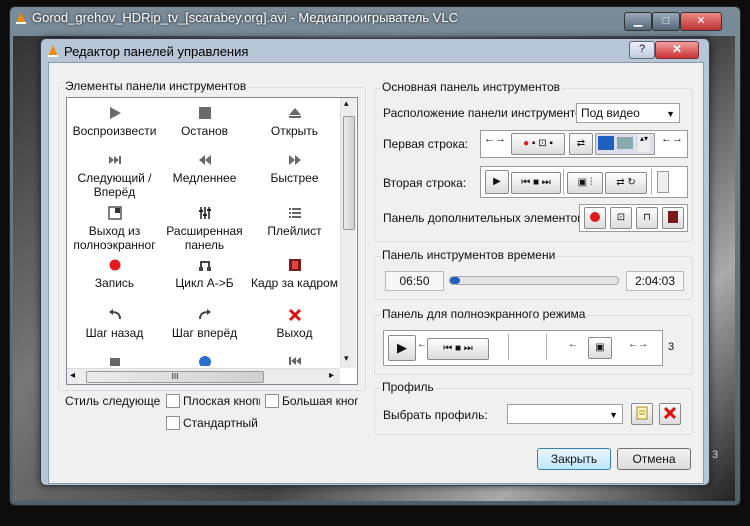  What do you see at coordinates (663, 182) in the screenshot?
I see `volume-widget` at bounding box center [663, 182].